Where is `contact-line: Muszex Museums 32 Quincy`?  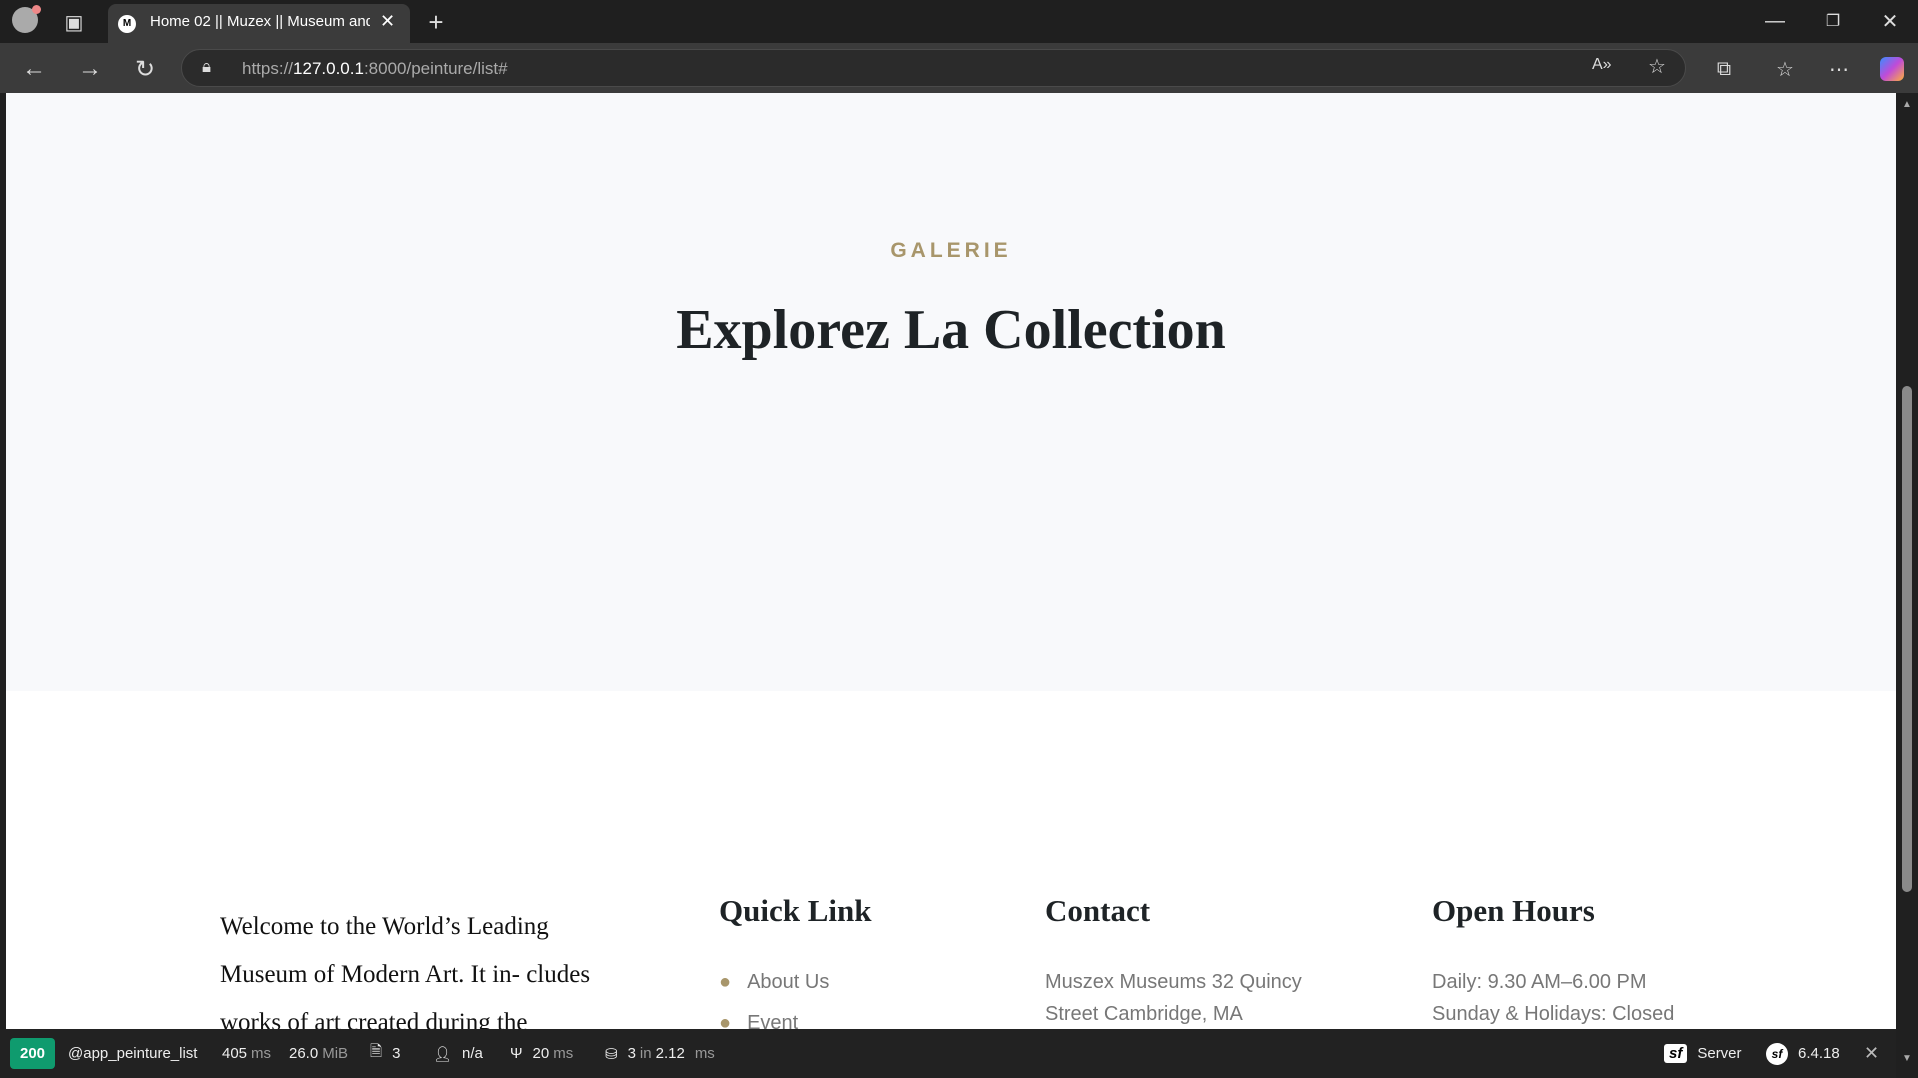 contact-line: Muszex Museums 32 Quincy is located at coordinates (1173, 982).